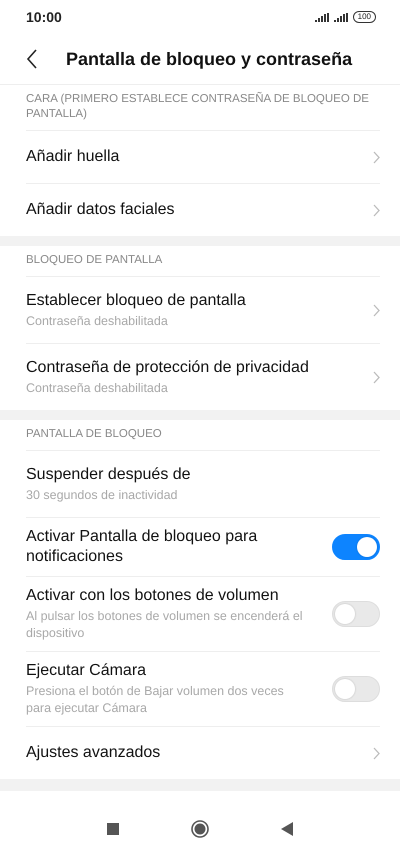 This screenshot has height=866, width=400. Describe the element at coordinates (187, 157) in the screenshot. I see `setting-title: Añadir huella` at that location.